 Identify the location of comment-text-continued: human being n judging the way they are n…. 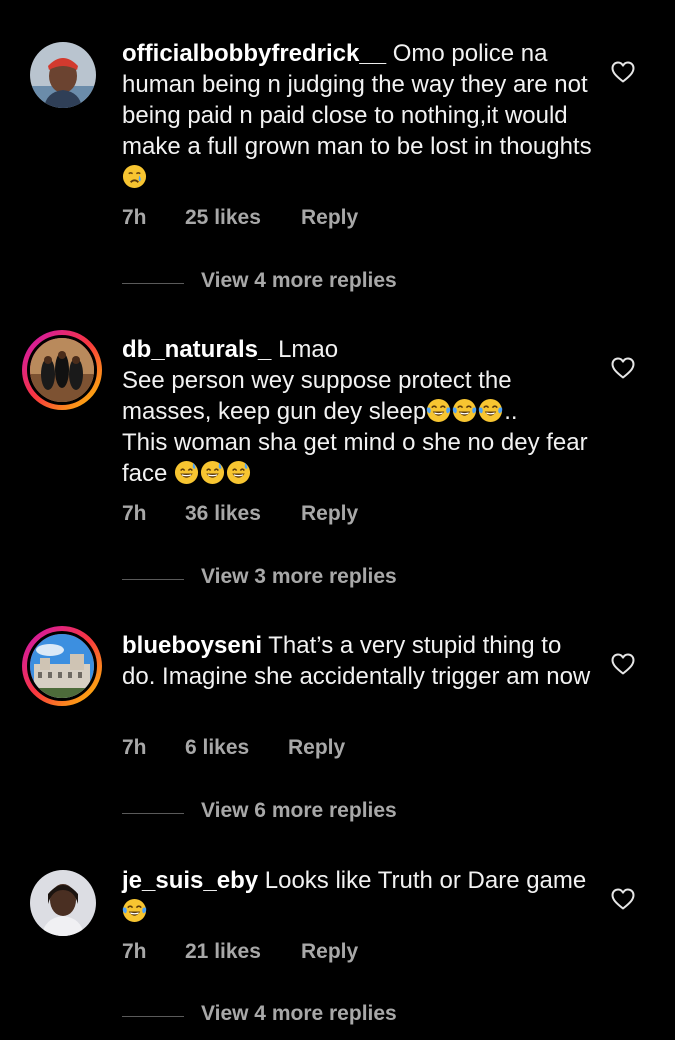
(357, 115).